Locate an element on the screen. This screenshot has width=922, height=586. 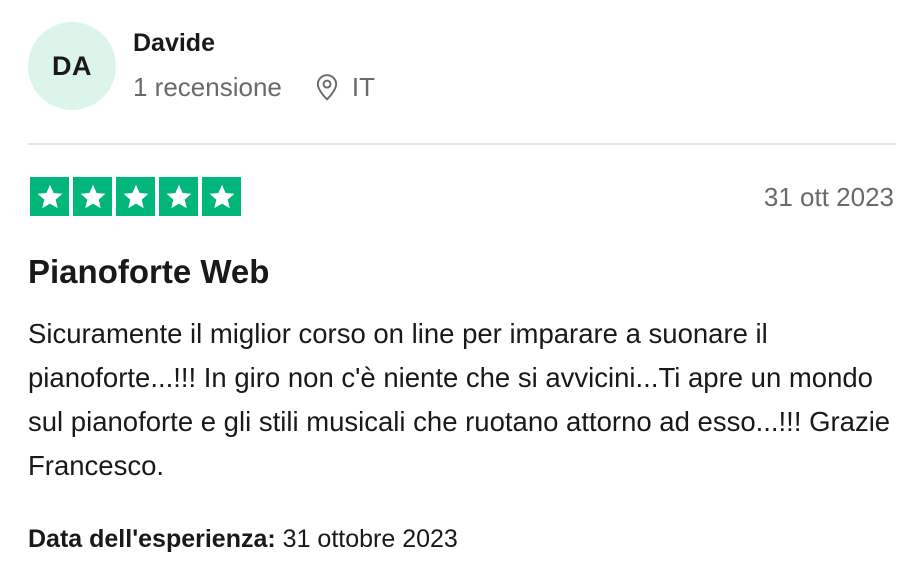
avatar-initials: DA is located at coordinates (72, 65).